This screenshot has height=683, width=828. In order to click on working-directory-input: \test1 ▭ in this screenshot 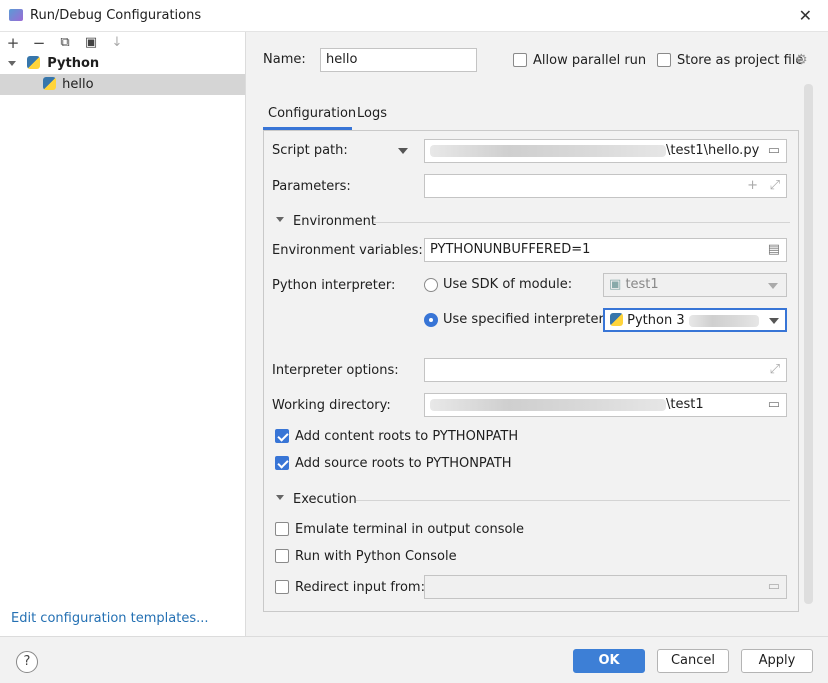, I will do `click(605, 405)`.